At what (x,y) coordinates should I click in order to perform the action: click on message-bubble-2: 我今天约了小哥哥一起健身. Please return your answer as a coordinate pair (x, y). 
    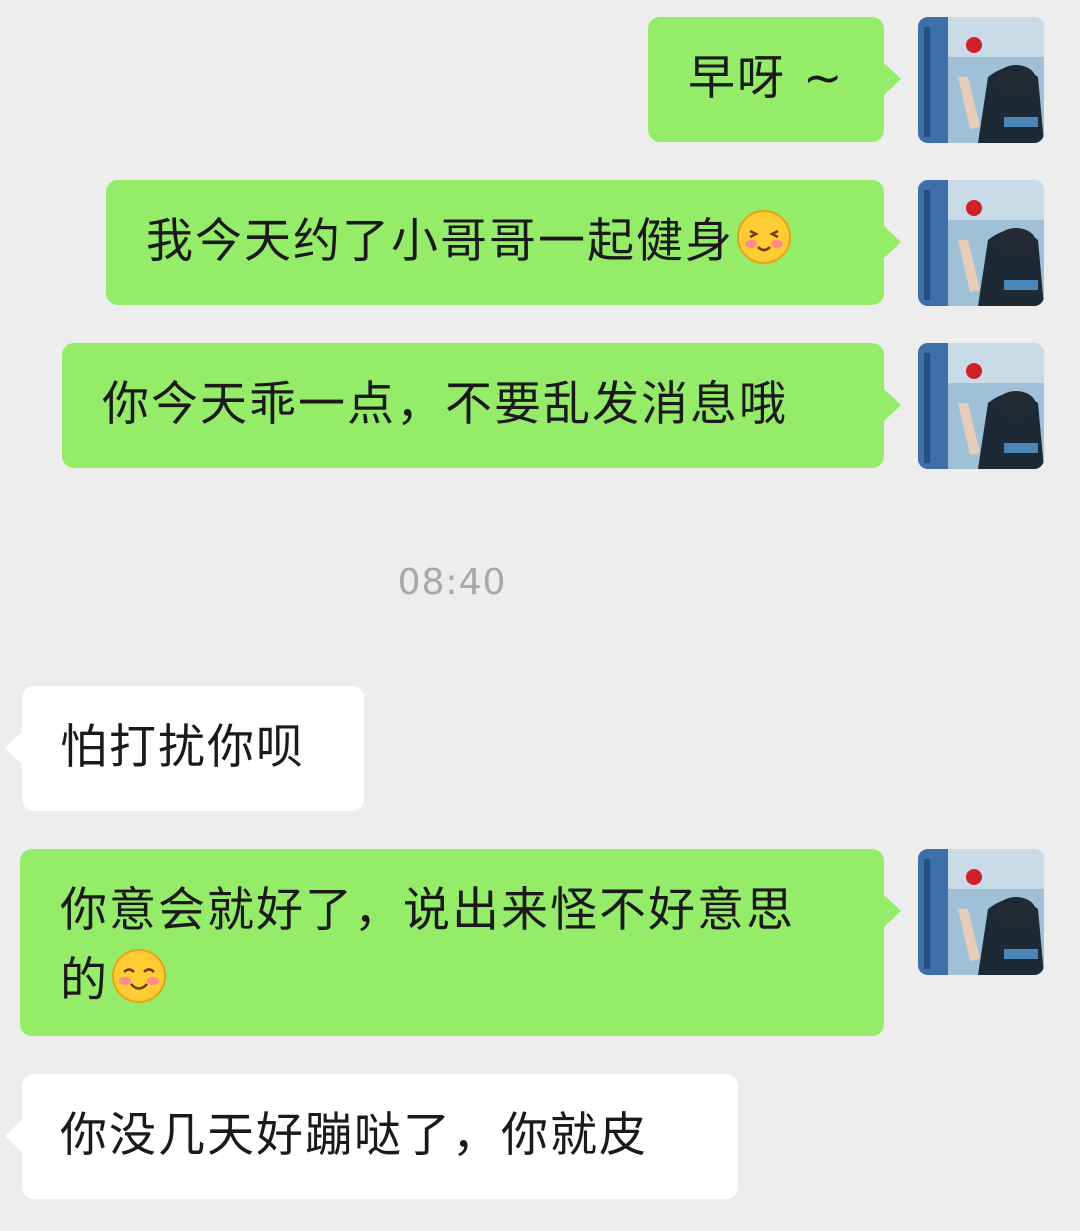
    Looking at the image, I should click on (503, 242).